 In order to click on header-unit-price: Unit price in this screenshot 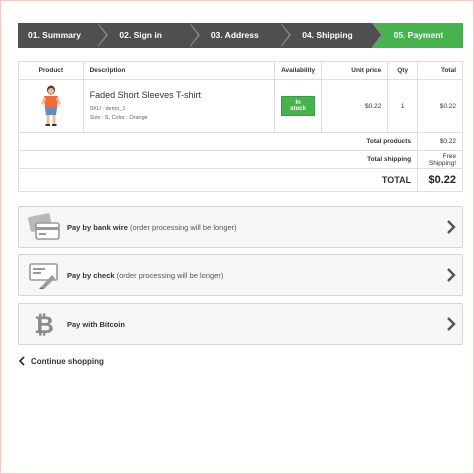, I will do `click(355, 70)`.